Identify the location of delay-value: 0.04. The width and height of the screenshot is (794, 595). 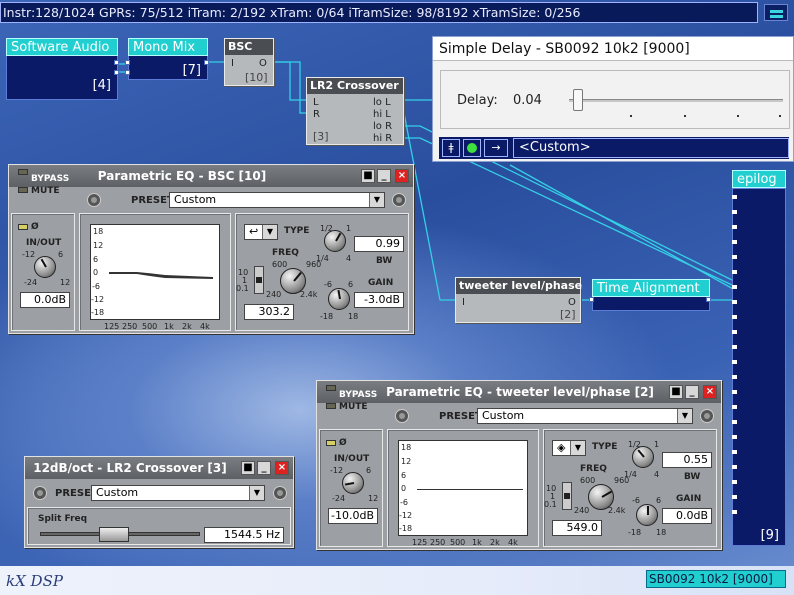
(527, 100).